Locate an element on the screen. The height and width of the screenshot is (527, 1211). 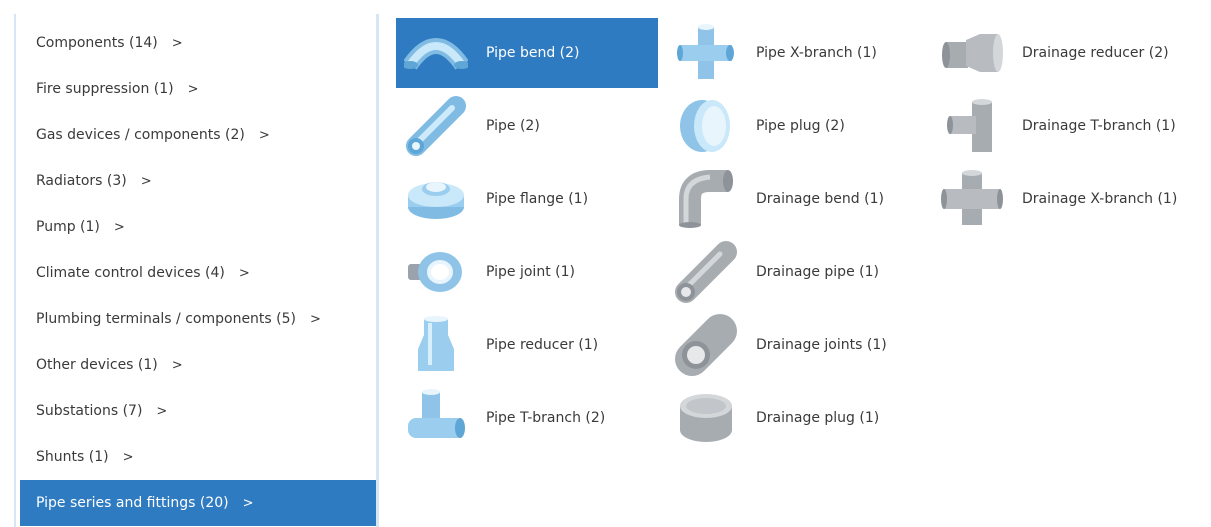
item-pipe-joint: Pipe joint (1) is located at coordinates (528, 272).